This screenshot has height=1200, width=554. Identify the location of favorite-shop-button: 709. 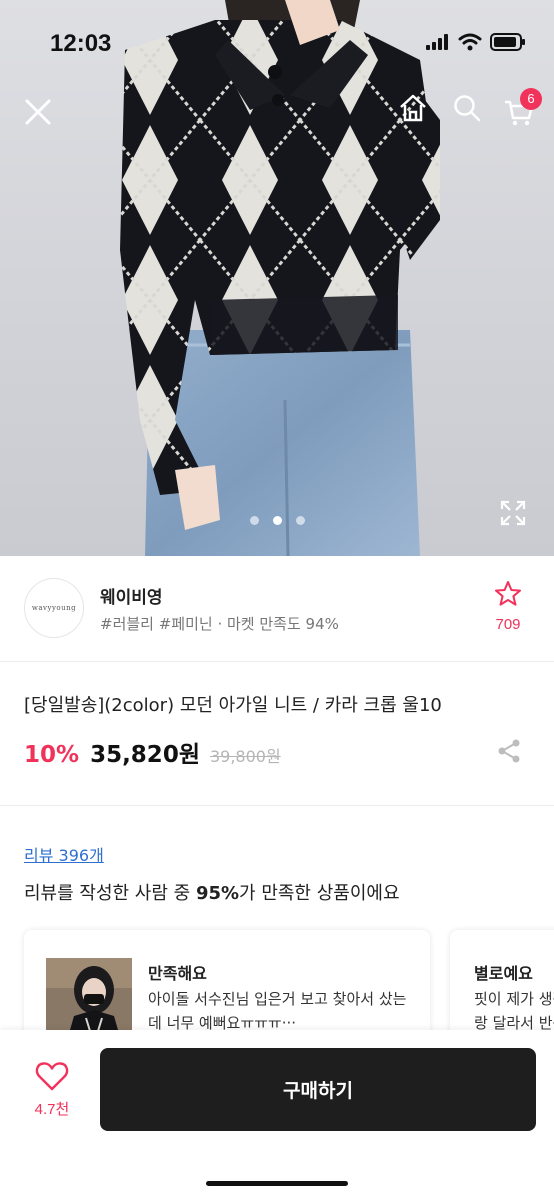
(508, 606).